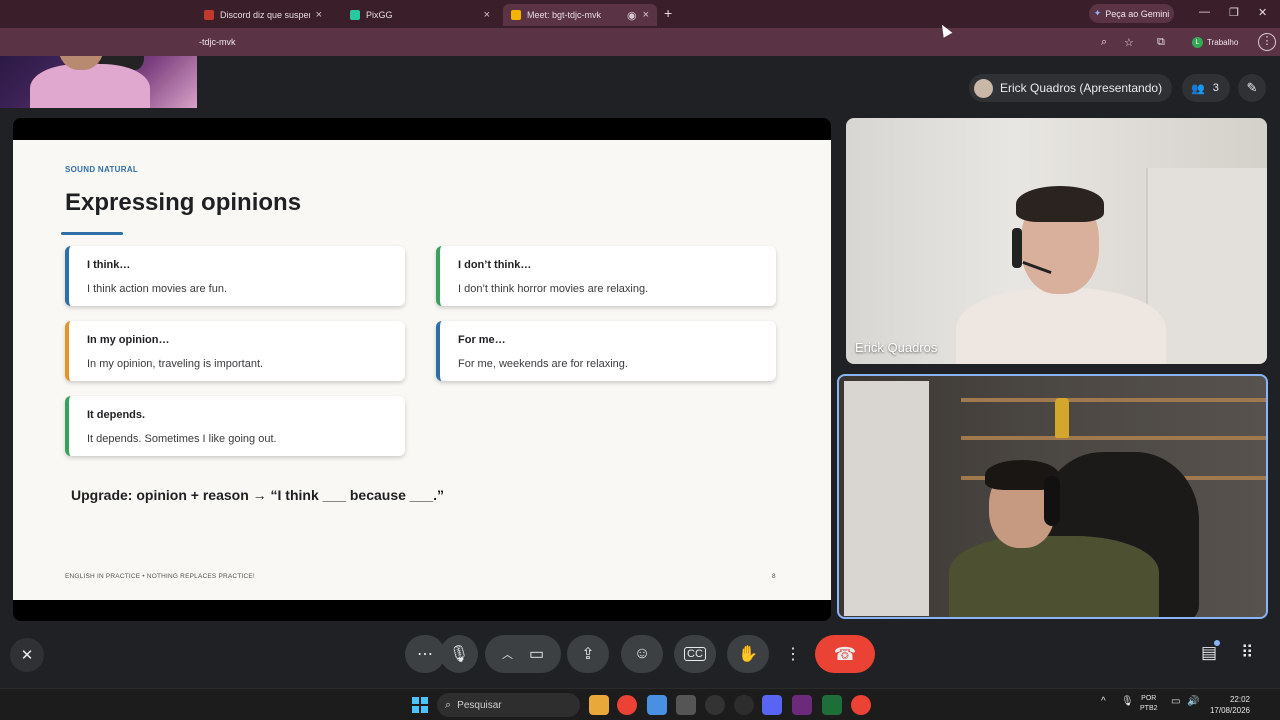 Image resolution: width=1280 pixels, height=720 pixels. What do you see at coordinates (507, 655) in the screenshot?
I see `chevron-up-icon: ︿` at bounding box center [507, 655].